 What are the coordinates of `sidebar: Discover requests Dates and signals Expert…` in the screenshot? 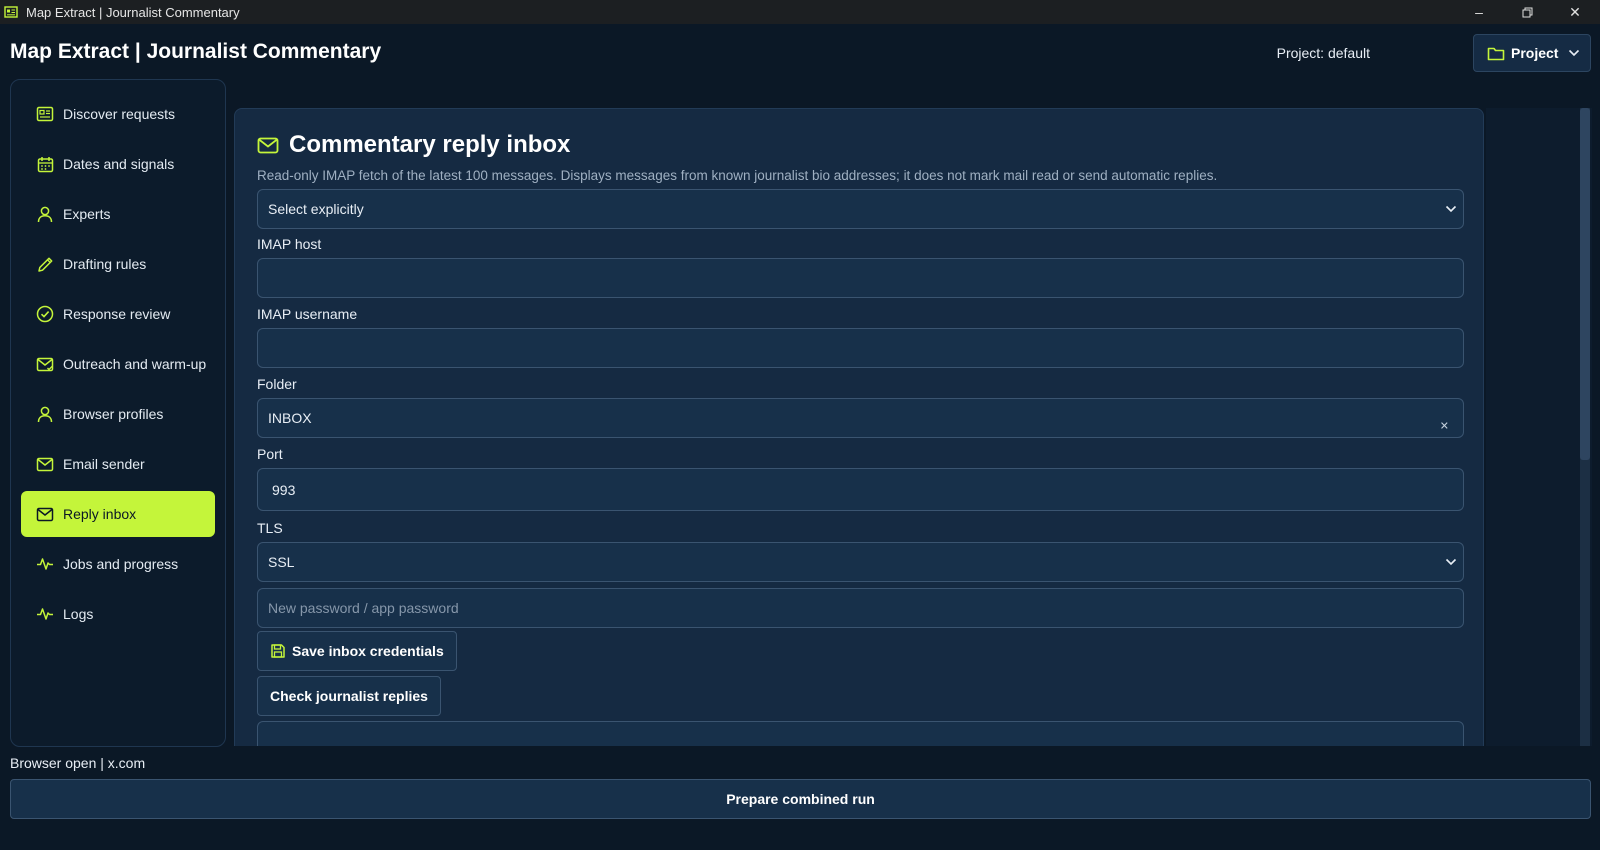 It's located at (118, 413).